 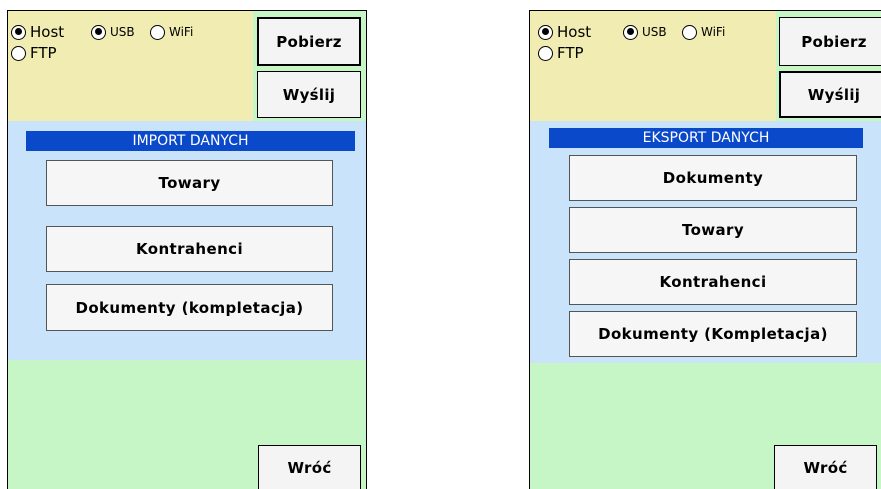 What do you see at coordinates (190, 141) in the screenshot?
I see `section-header: IMPORT DANYCH` at bounding box center [190, 141].